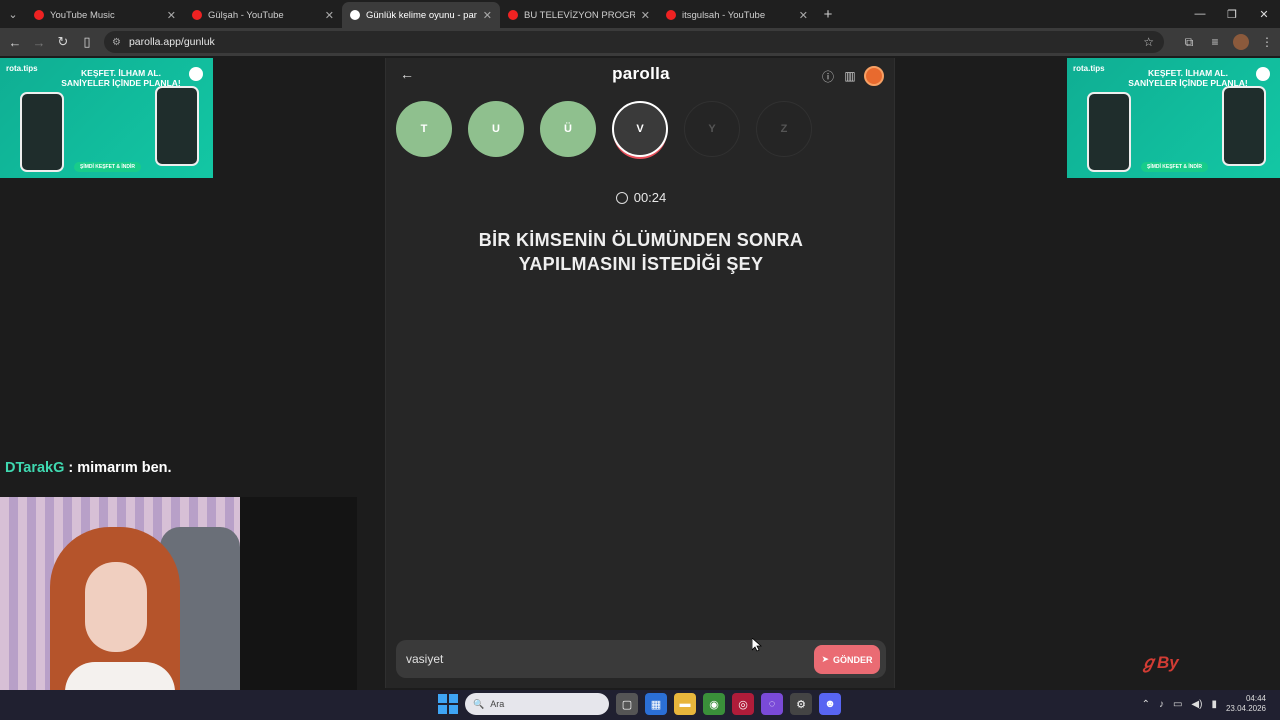  What do you see at coordinates (621, 198) in the screenshot?
I see `clock-icon` at bounding box center [621, 198].